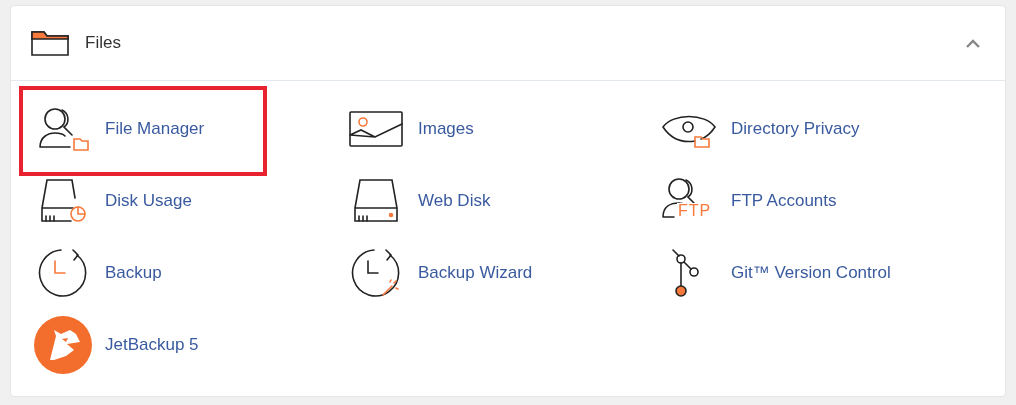 The width and height of the screenshot is (1016, 405). What do you see at coordinates (454, 201) in the screenshot?
I see `tool-link: Web Disk` at bounding box center [454, 201].